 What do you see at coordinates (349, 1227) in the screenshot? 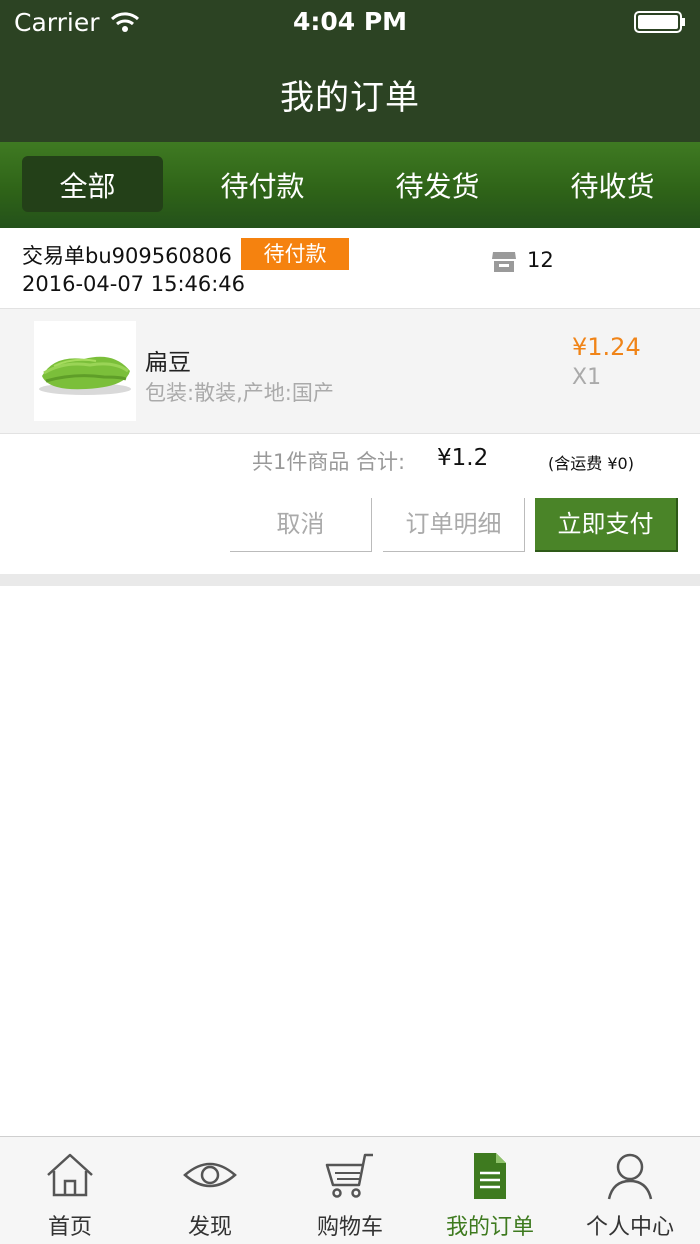
I see `bottom-tab-label: 购物车` at bounding box center [349, 1227].